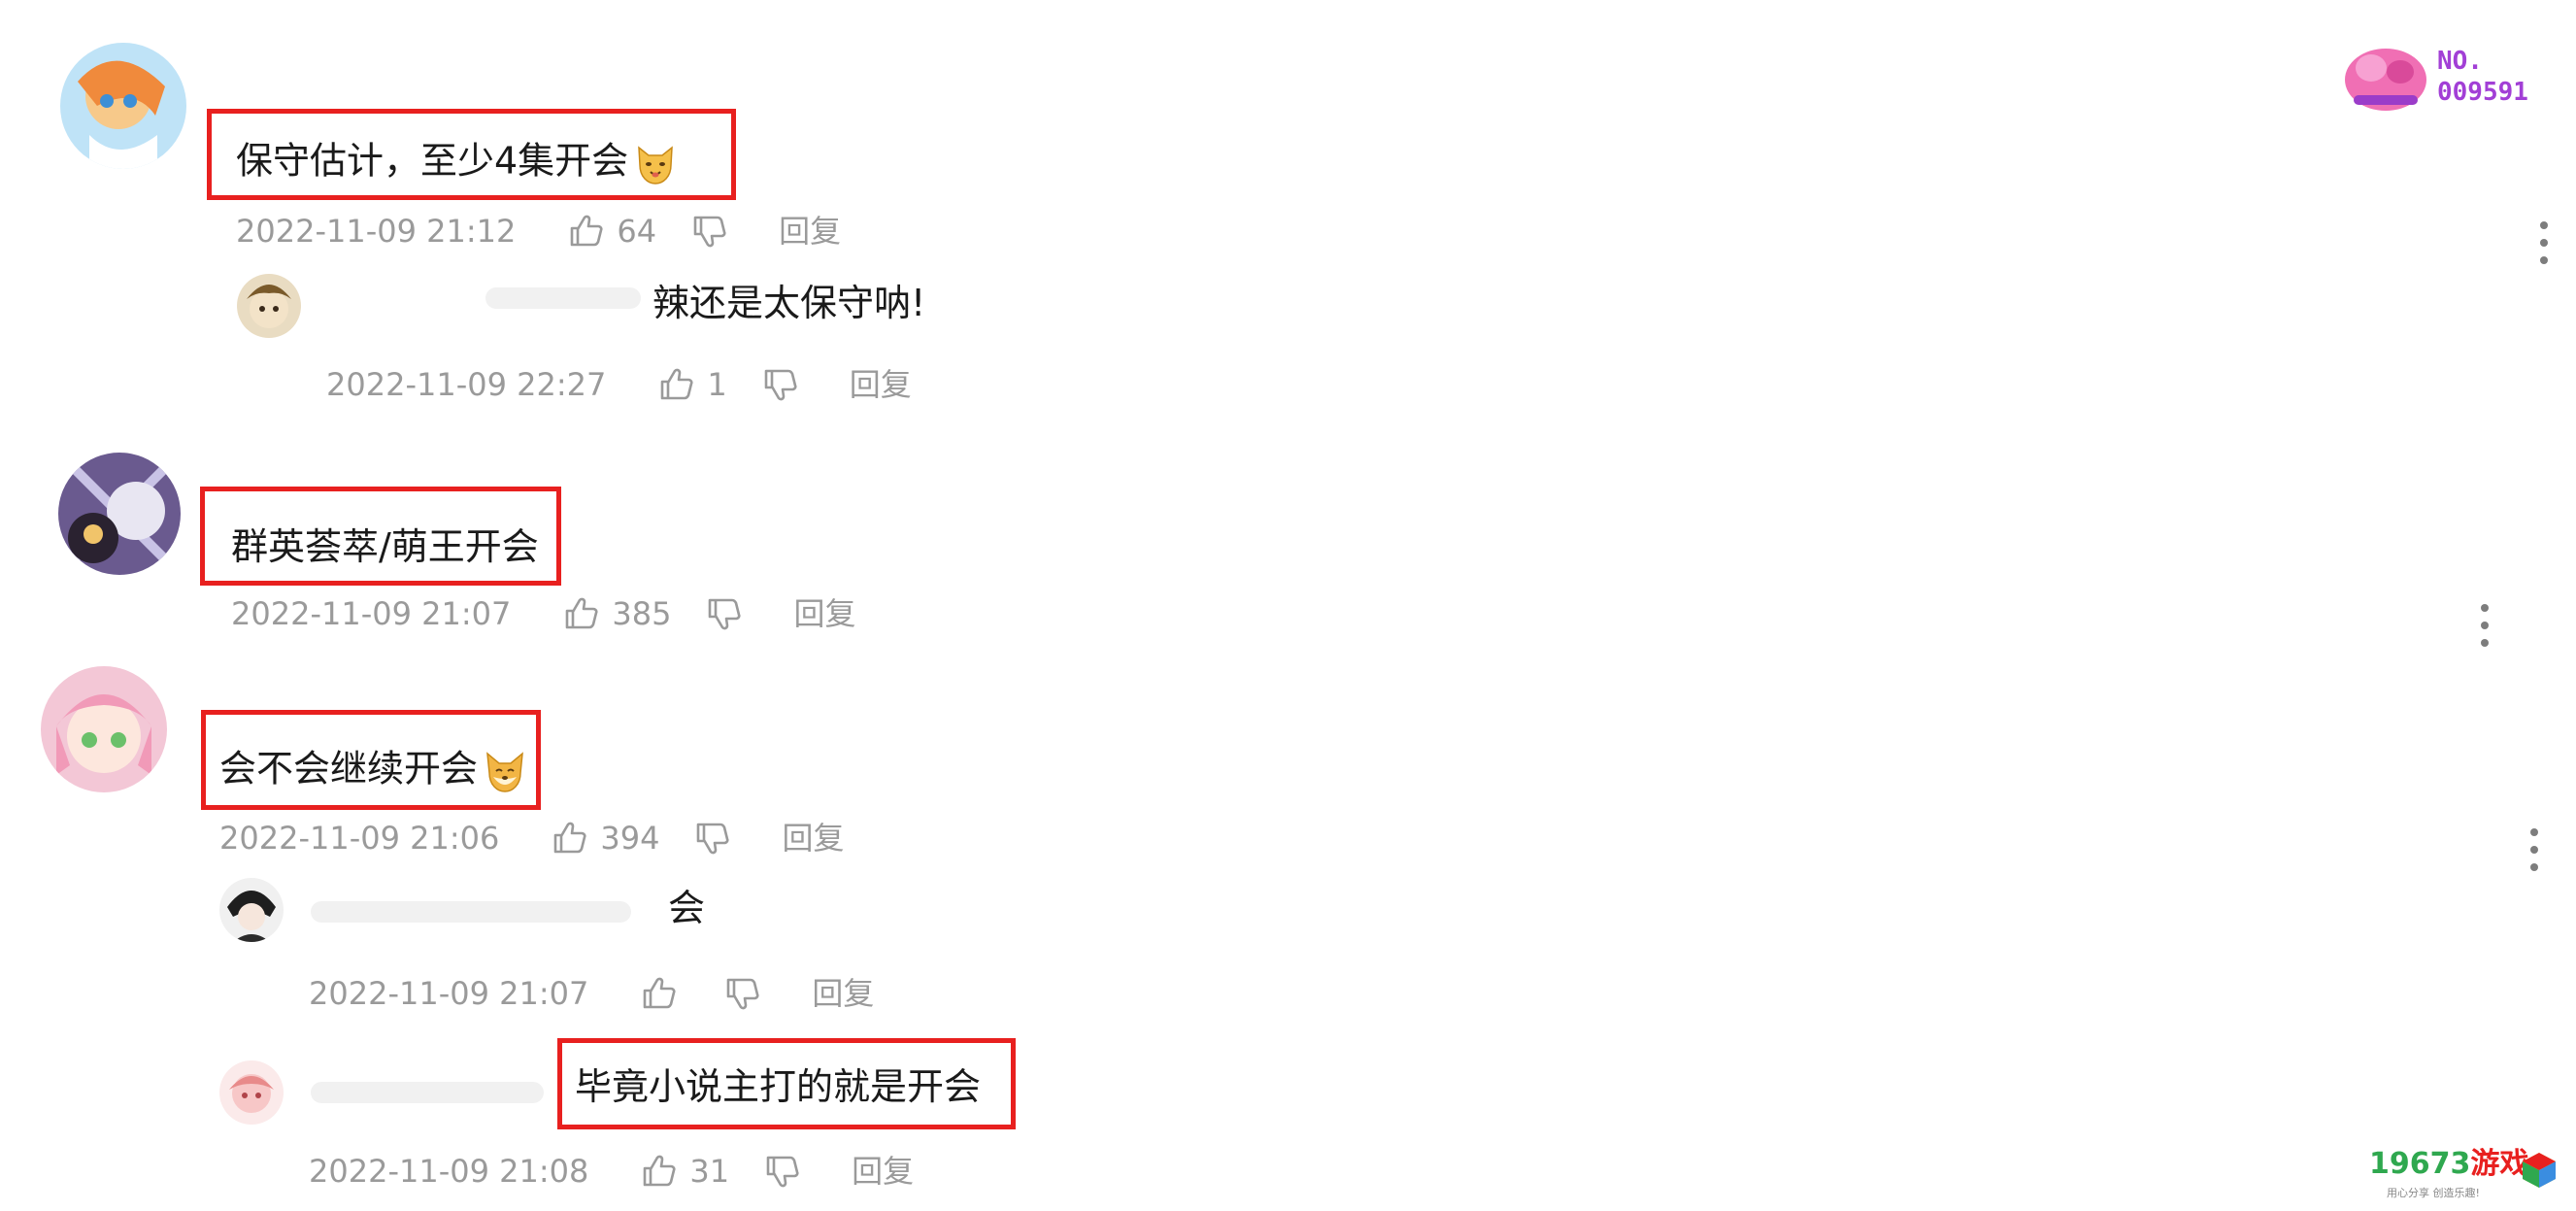 The width and height of the screenshot is (2576, 1211). Describe the element at coordinates (433, 161) in the screenshot. I see `comment-text-content: 保守估计，至少4集开会` at that location.